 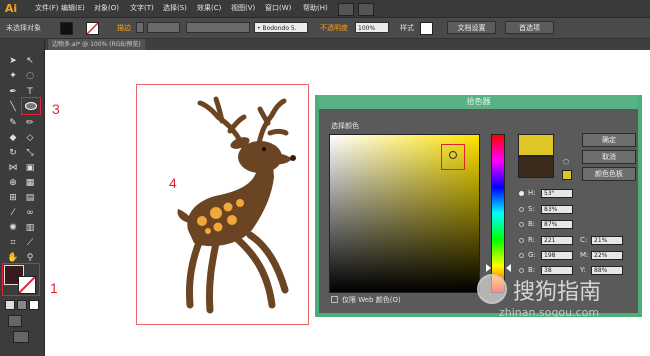 What do you see at coordinates (609, 140) in the screenshot?
I see `ok-button: 确定` at bounding box center [609, 140].